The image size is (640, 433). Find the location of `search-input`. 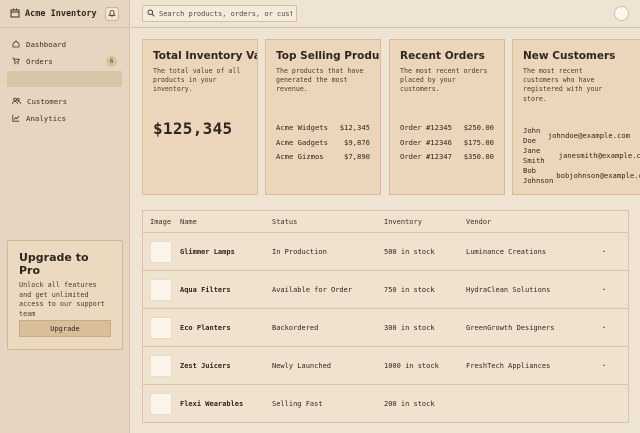

search-input is located at coordinates (225, 13).